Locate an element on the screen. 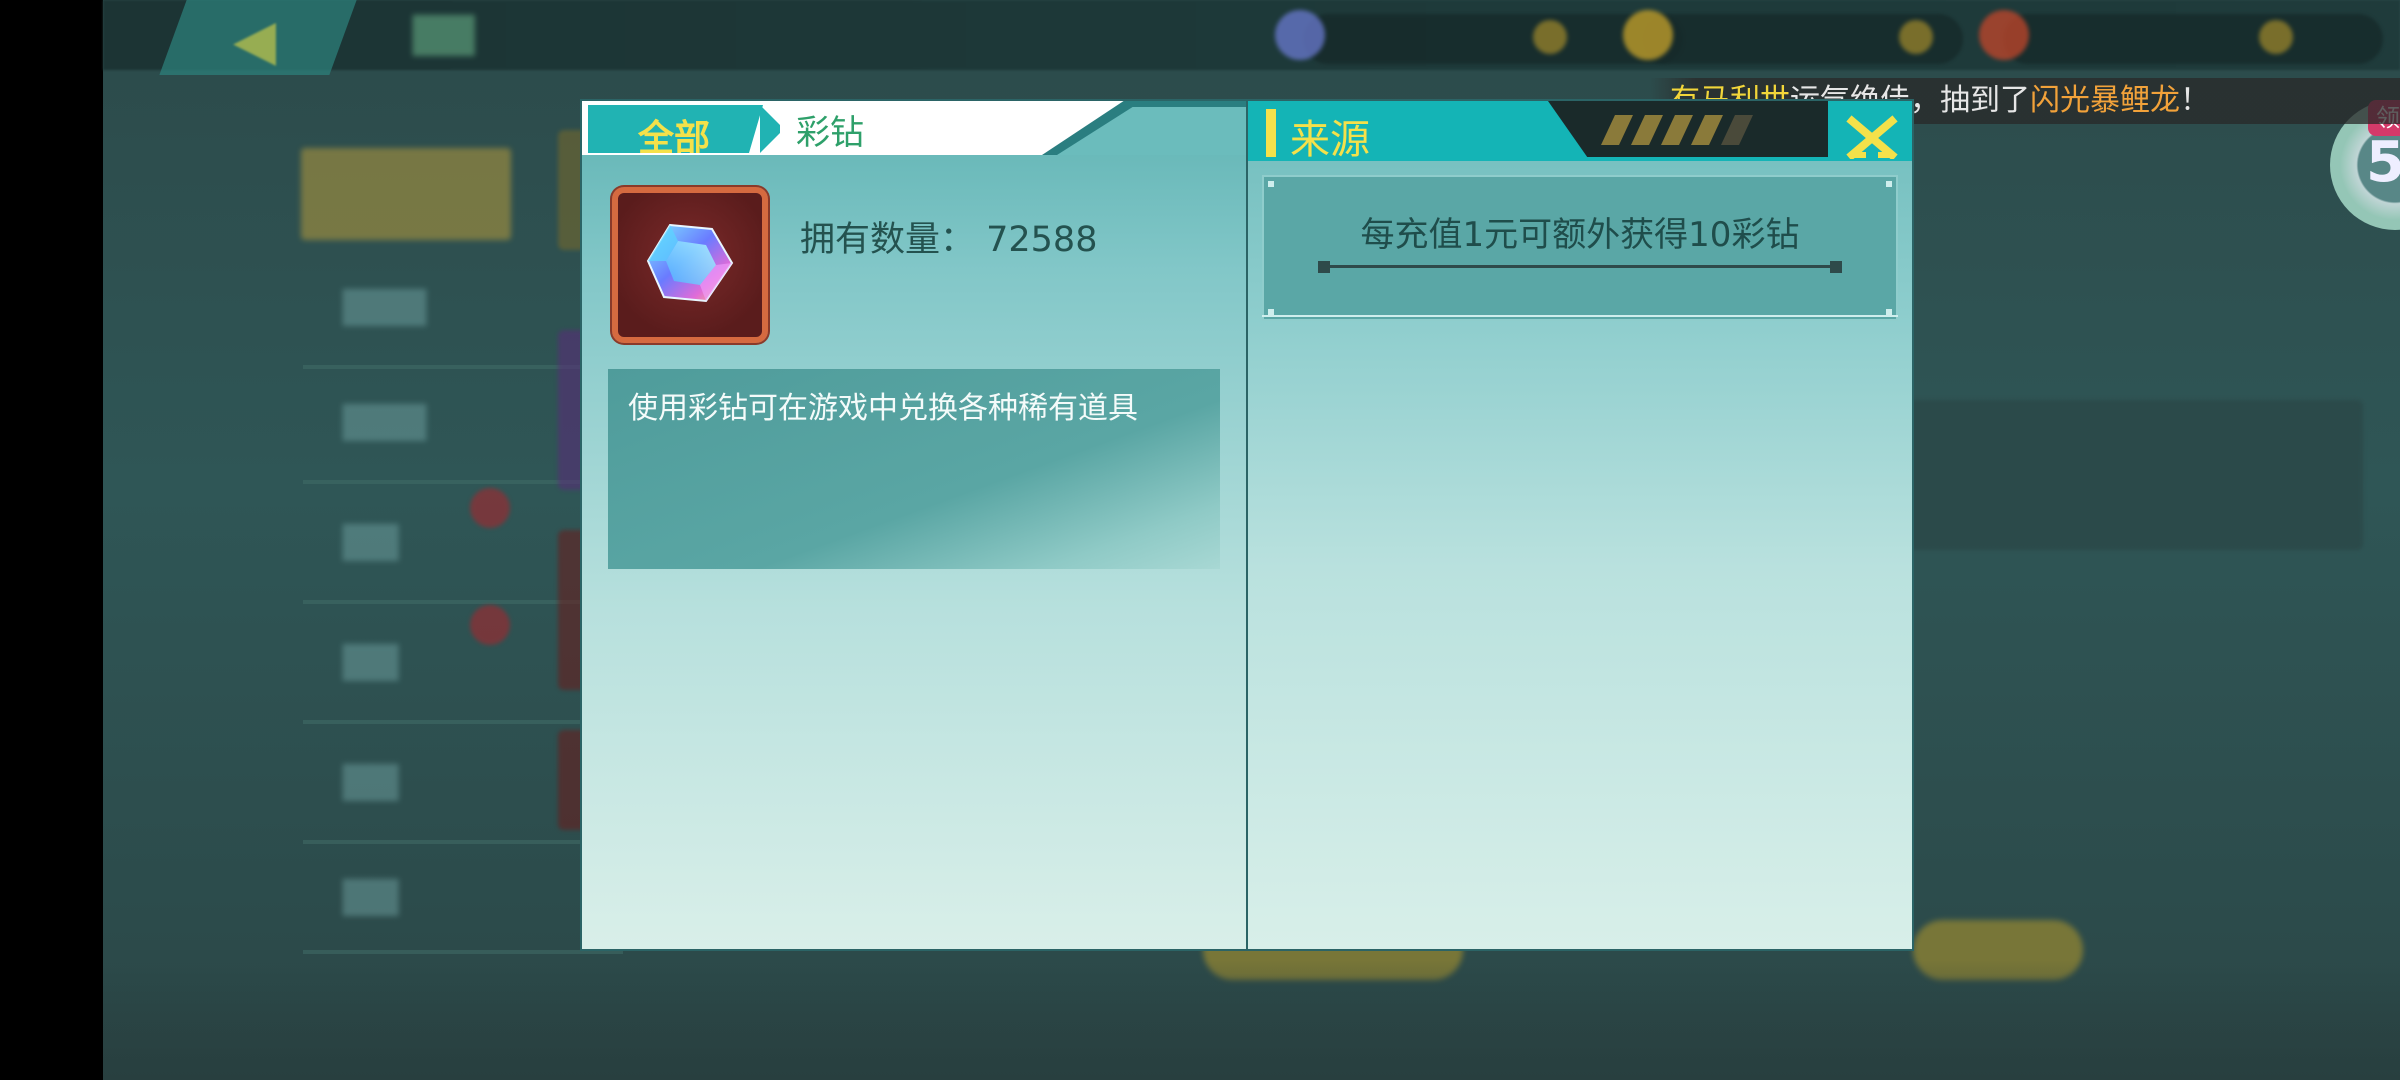 The height and width of the screenshot is (1080, 2400). item-tab-bar: 全部 彩钻 is located at coordinates (914, 128).